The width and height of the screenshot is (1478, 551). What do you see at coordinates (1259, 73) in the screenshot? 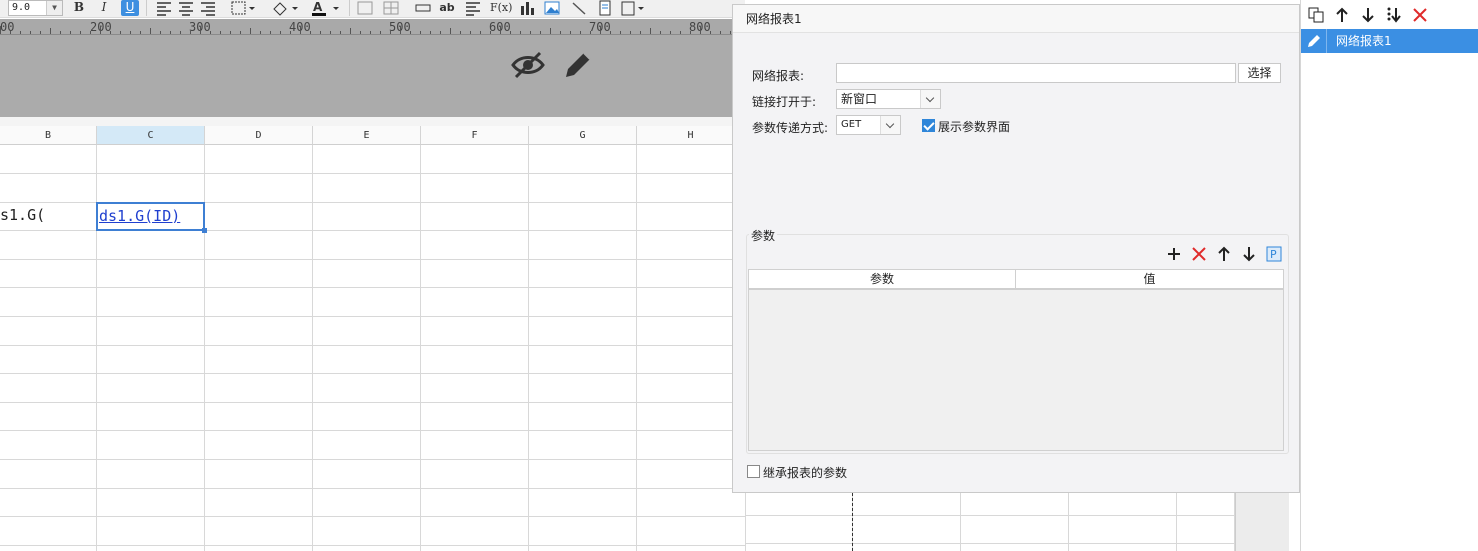
I see `select-button: 选择` at bounding box center [1259, 73].